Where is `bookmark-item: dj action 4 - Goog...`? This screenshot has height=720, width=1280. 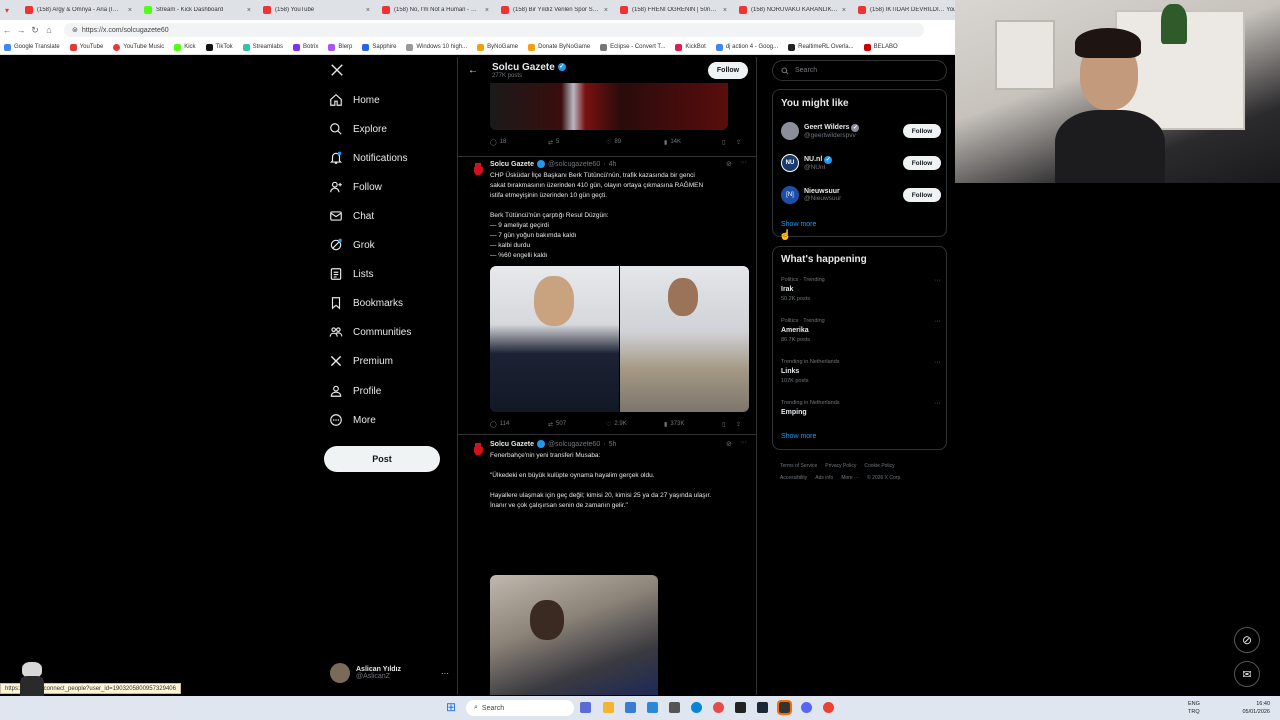
bookmark-item: dj action 4 - Goog... is located at coordinates (746, 47).